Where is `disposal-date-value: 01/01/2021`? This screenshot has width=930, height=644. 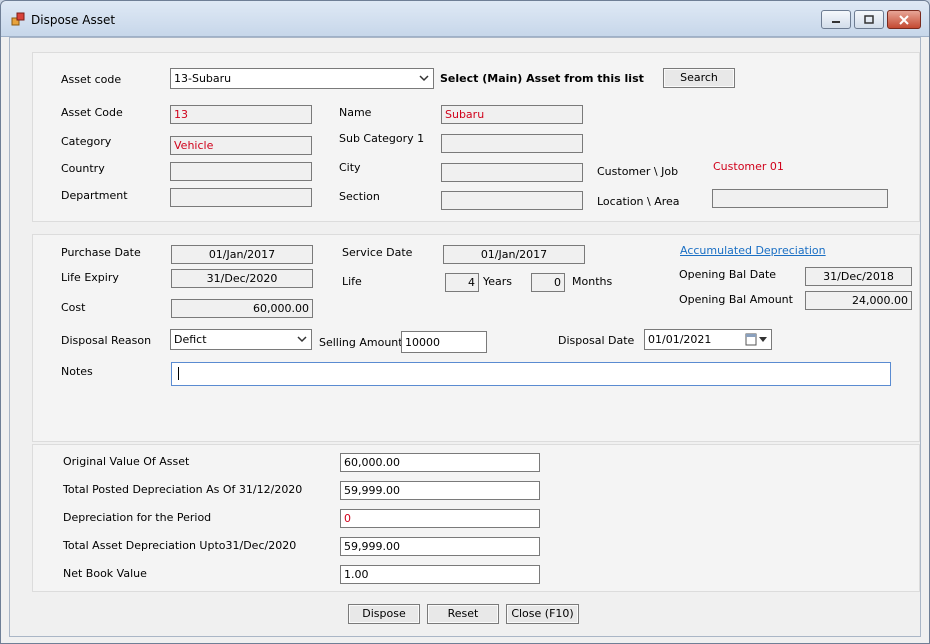 disposal-date-value: 01/01/2021 is located at coordinates (680, 339).